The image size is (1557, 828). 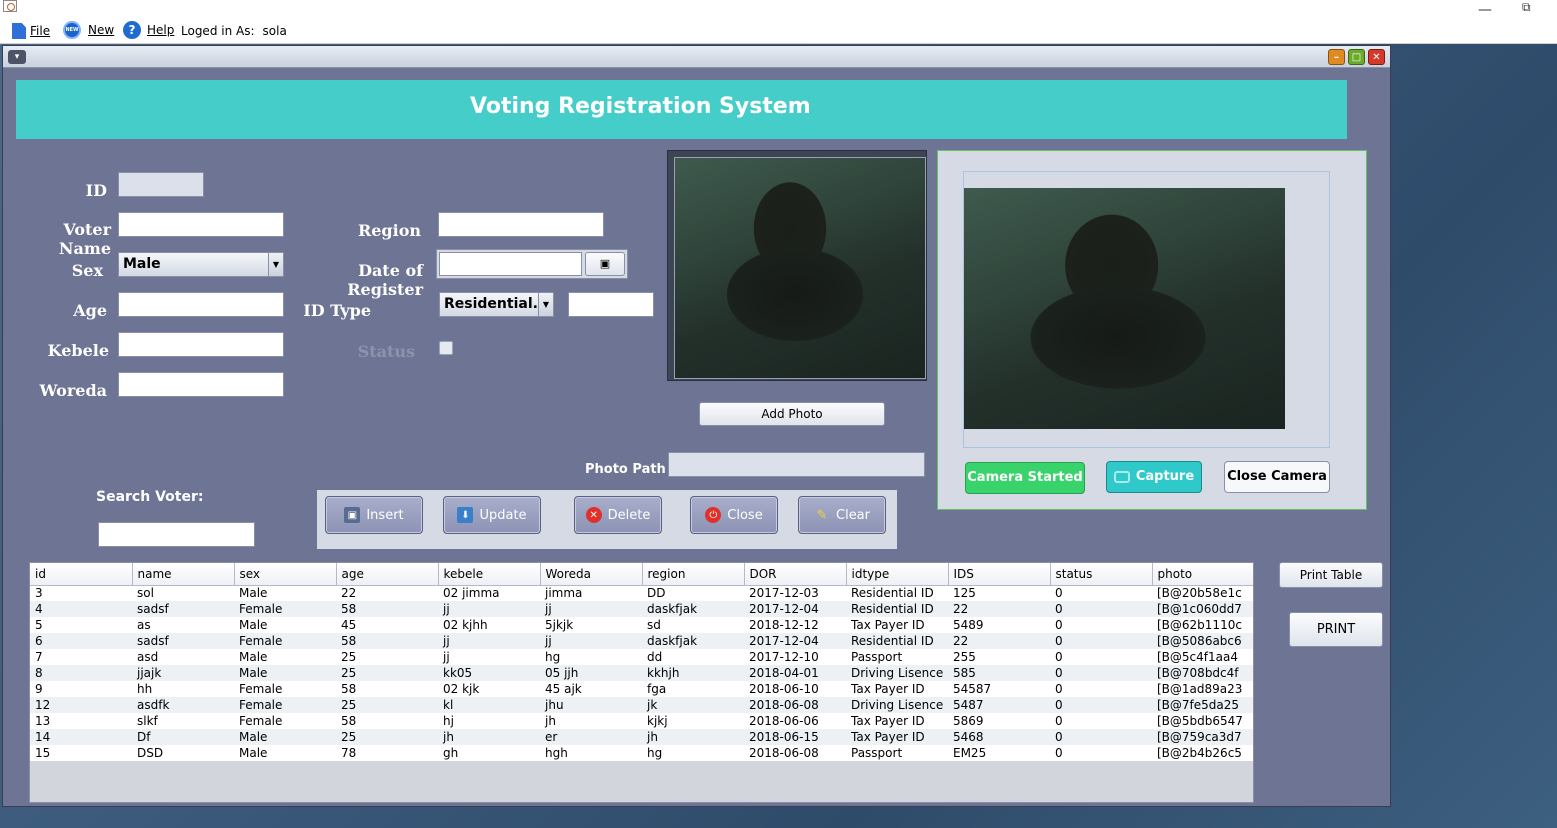 What do you see at coordinates (387, 574) in the screenshot?
I see `column-header-age: age` at bounding box center [387, 574].